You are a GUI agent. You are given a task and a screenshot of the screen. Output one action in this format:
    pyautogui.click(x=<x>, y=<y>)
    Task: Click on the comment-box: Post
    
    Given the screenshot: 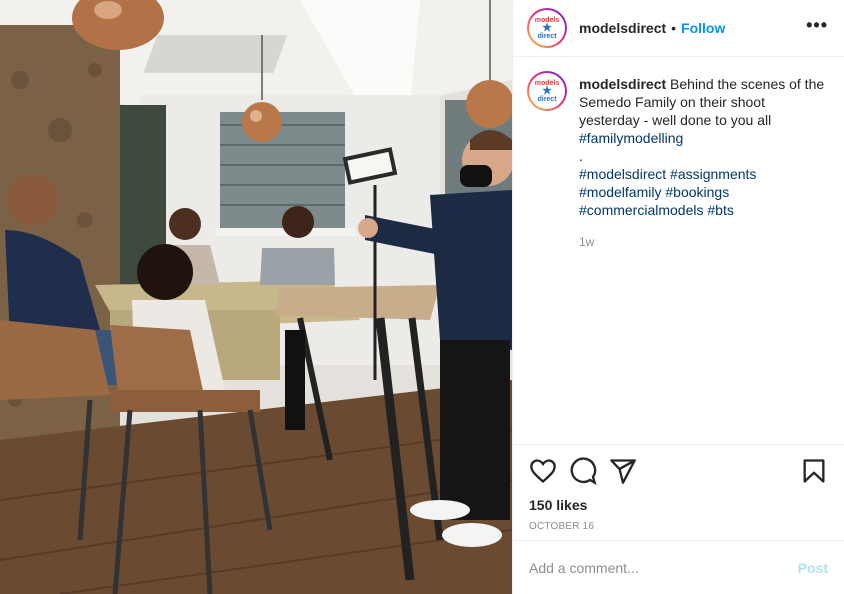 What is the action you would take?
    pyautogui.click(x=678, y=567)
    